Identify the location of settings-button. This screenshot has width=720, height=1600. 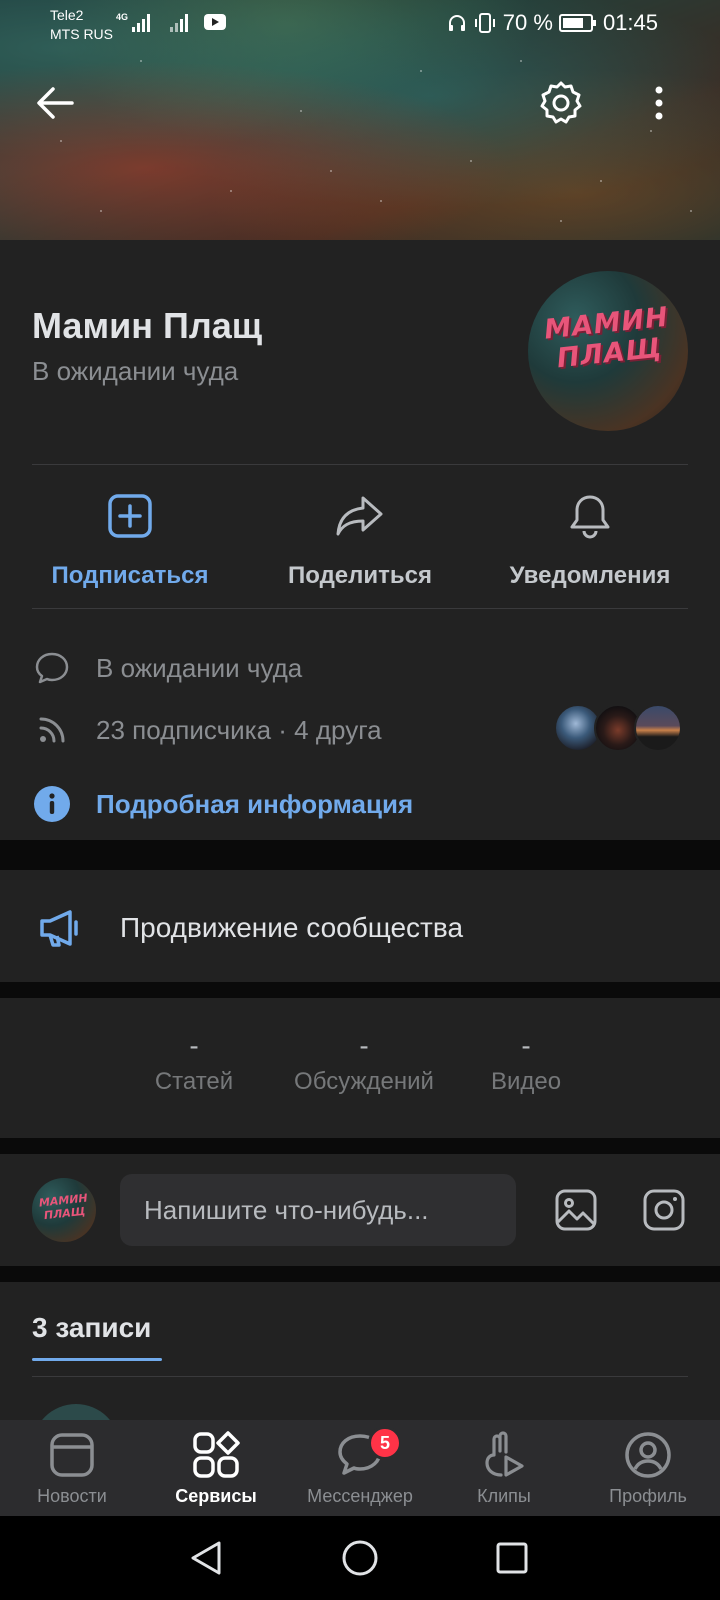
(561, 103).